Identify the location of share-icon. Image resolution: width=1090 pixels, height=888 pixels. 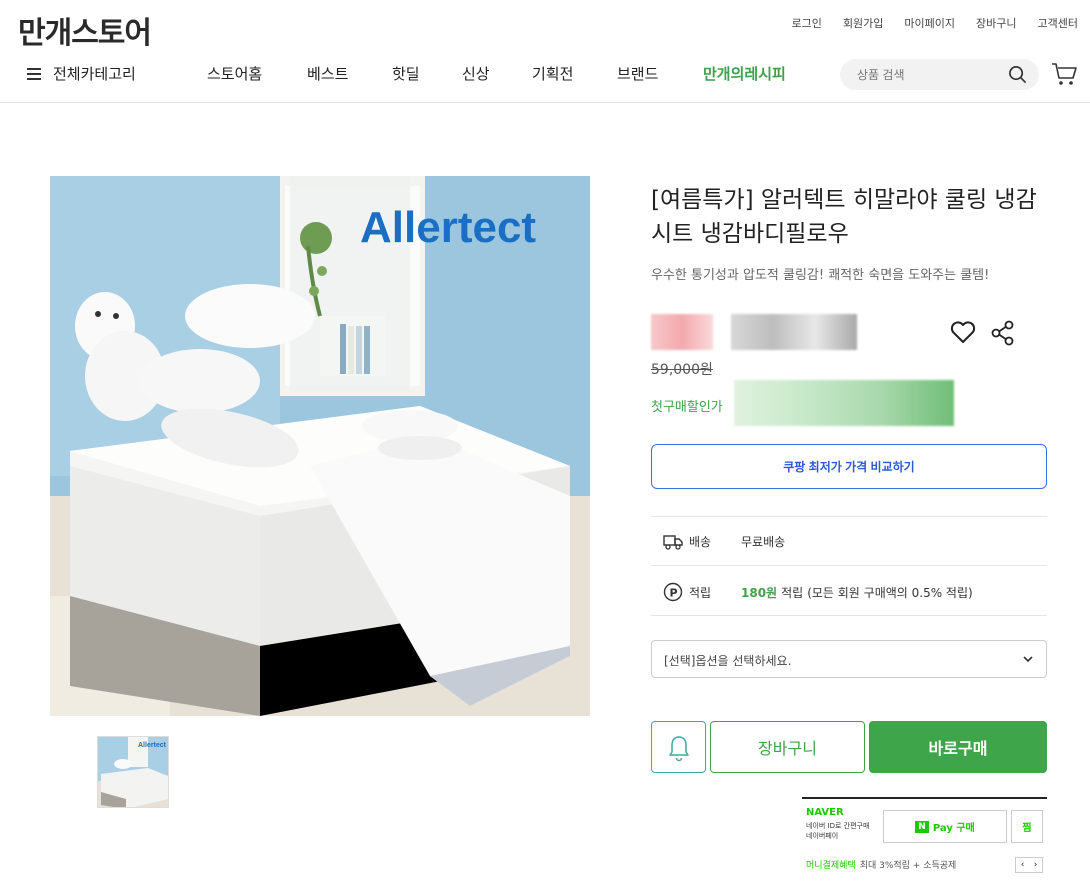
(1003, 333).